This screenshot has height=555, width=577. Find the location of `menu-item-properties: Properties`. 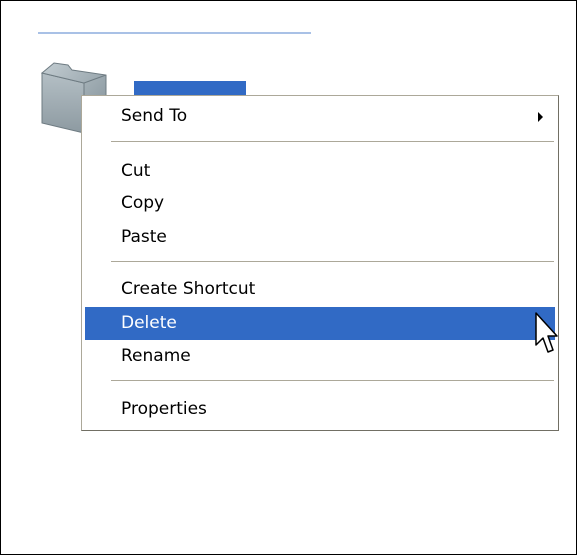

menu-item-properties: Properties is located at coordinates (320, 409).